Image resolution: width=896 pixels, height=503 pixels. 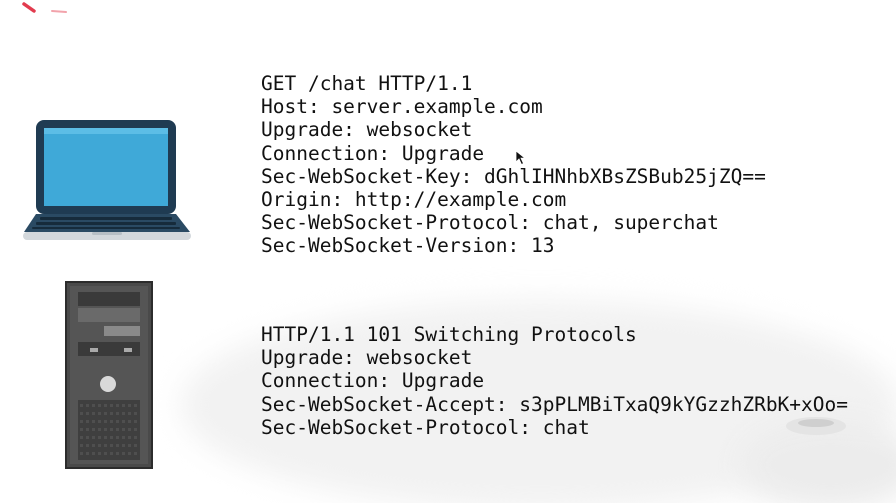 I want to click on corner-smudge, so click(x=816, y=426).